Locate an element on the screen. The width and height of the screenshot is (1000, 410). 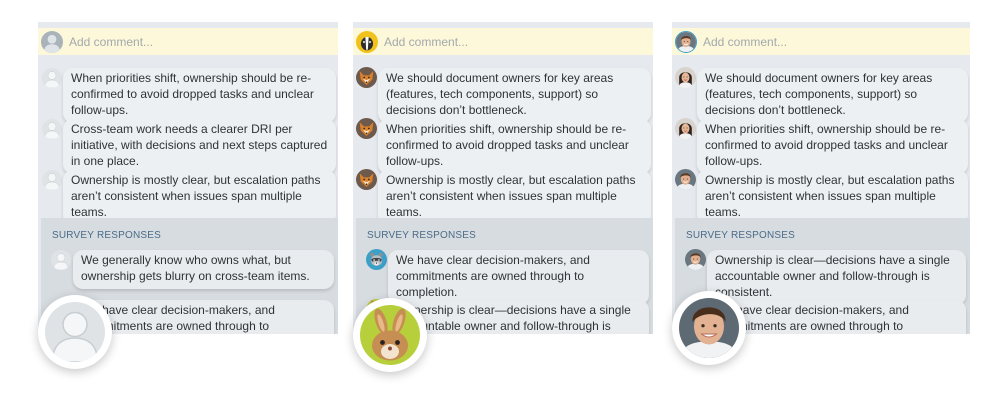
badger-avatar-icon is located at coordinates (367, 42).